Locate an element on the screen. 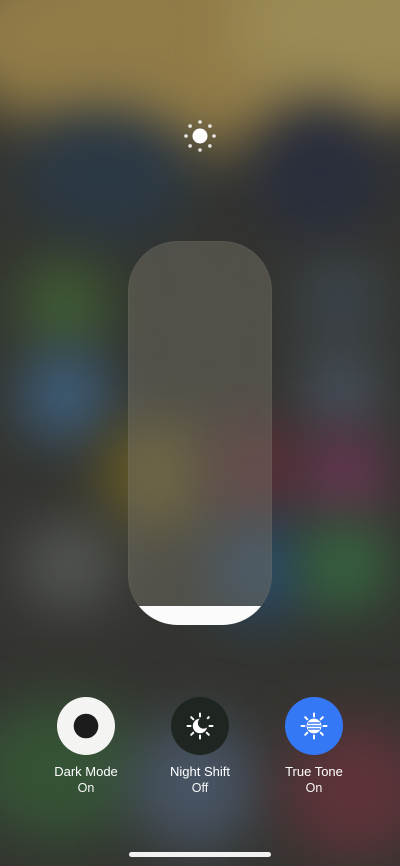 The image size is (400, 866). dark-mode-toggle: Dark Mode On is located at coordinates (86, 746).